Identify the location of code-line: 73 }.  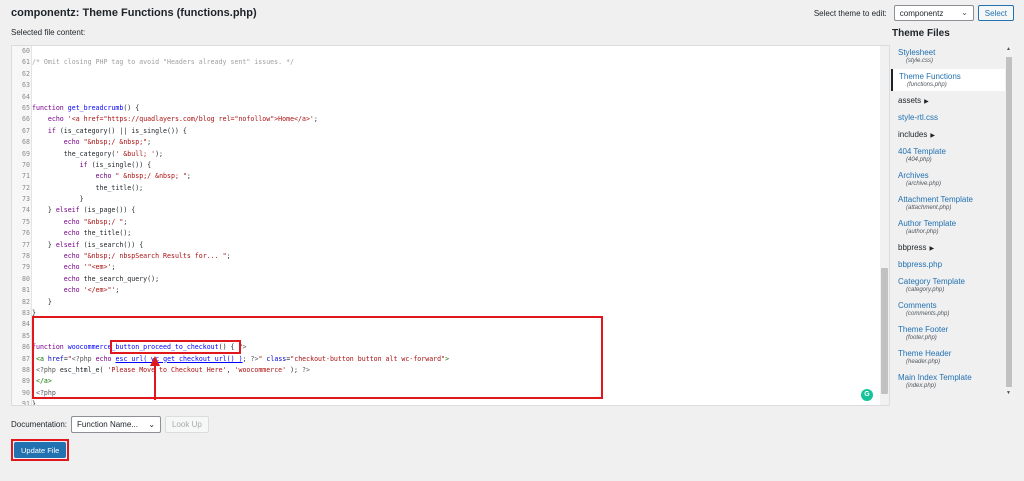
(450, 199).